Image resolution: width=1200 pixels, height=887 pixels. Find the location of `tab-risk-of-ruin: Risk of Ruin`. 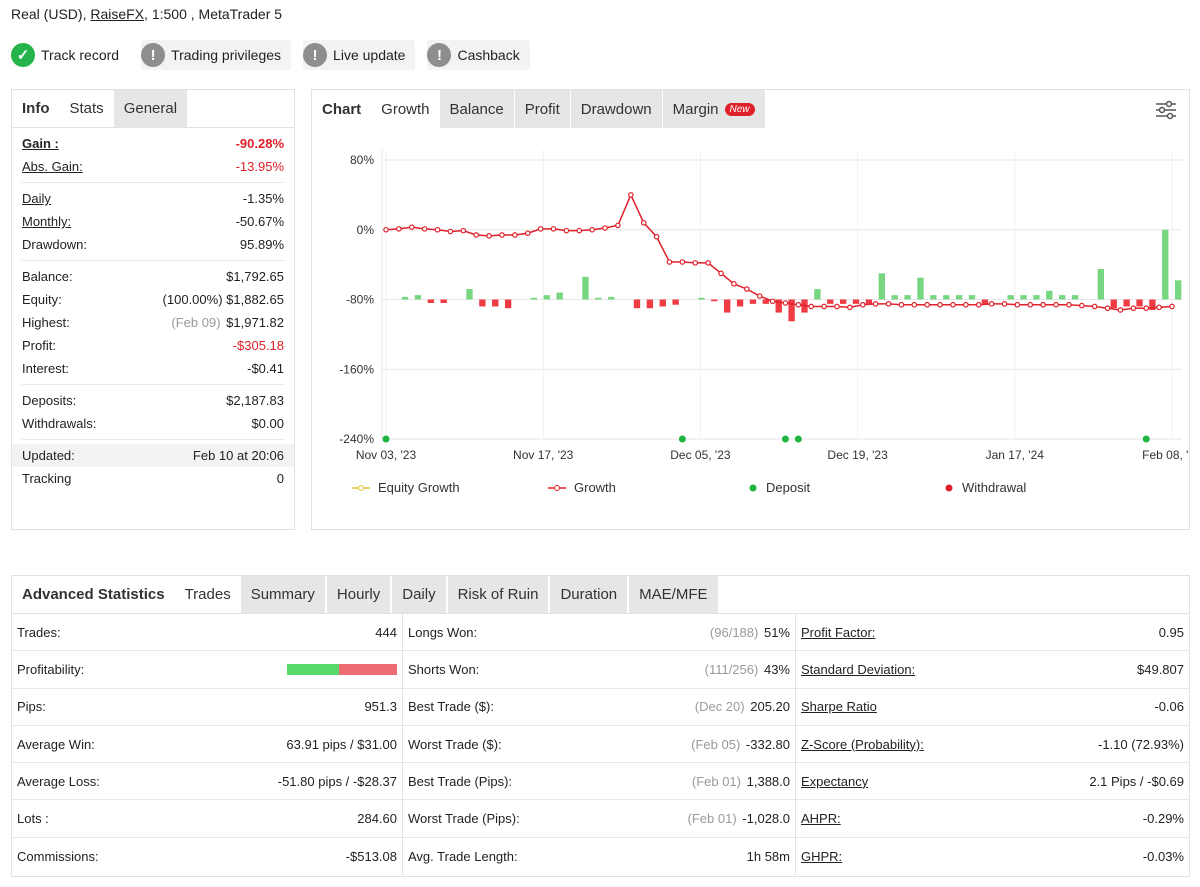

tab-risk-of-ruin: Risk of Ruin is located at coordinates (499, 594).